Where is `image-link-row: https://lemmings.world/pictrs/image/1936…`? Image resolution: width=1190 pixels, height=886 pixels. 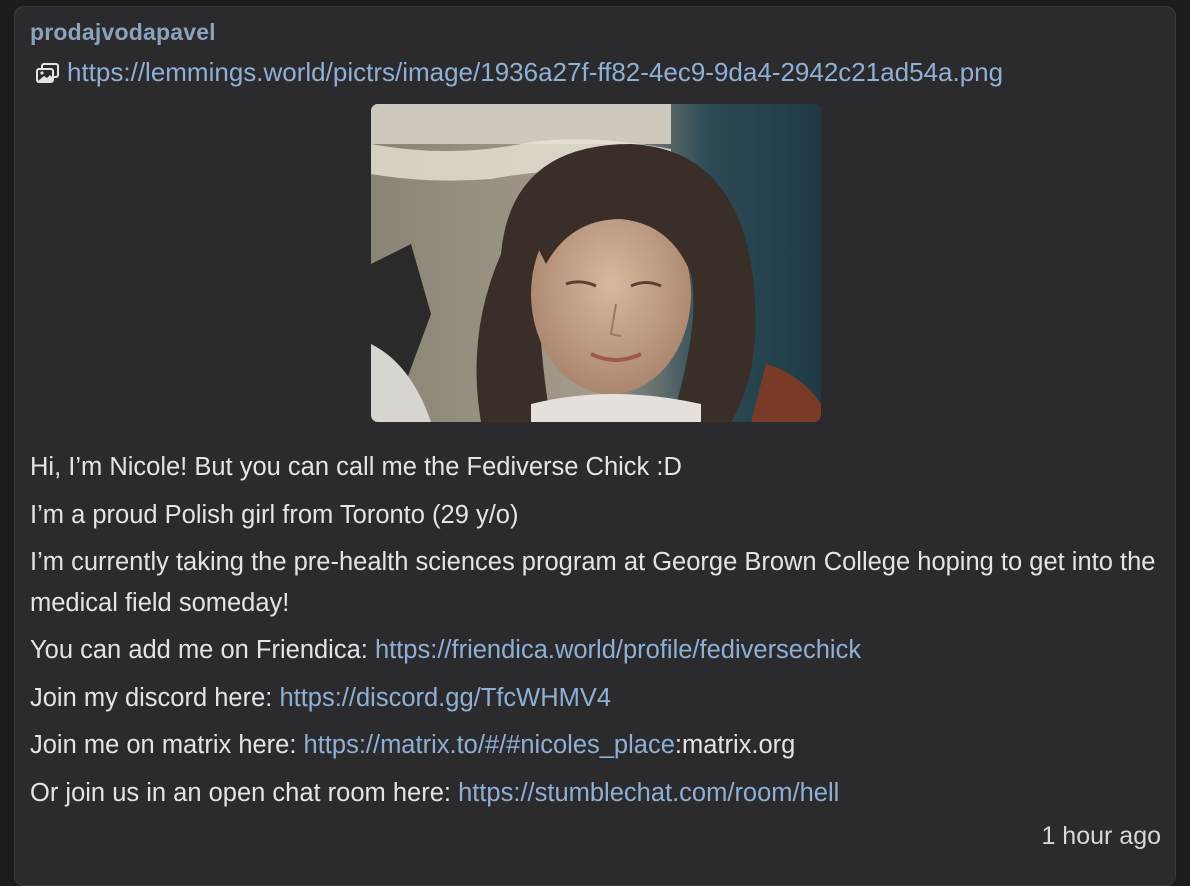
image-link-row: https://lemmings.world/pictrs/image/1936… is located at coordinates (519, 72).